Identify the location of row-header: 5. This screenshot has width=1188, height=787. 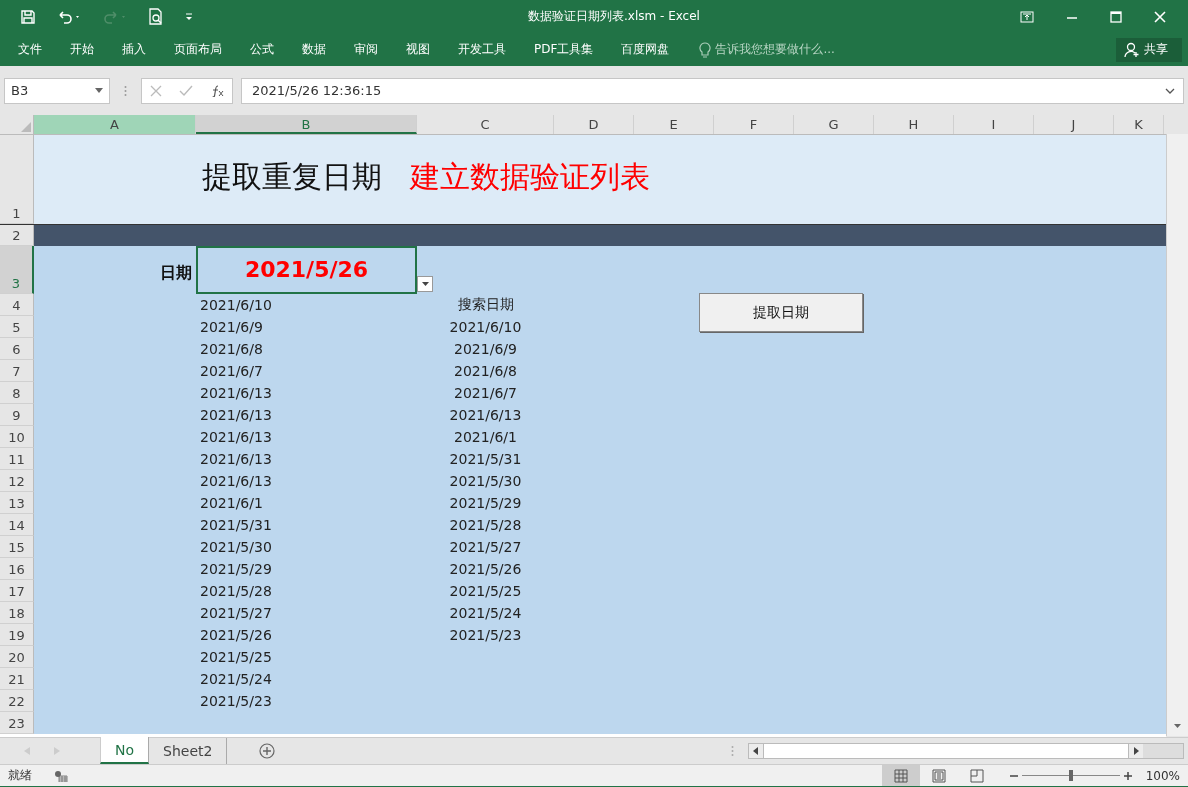
(17, 327).